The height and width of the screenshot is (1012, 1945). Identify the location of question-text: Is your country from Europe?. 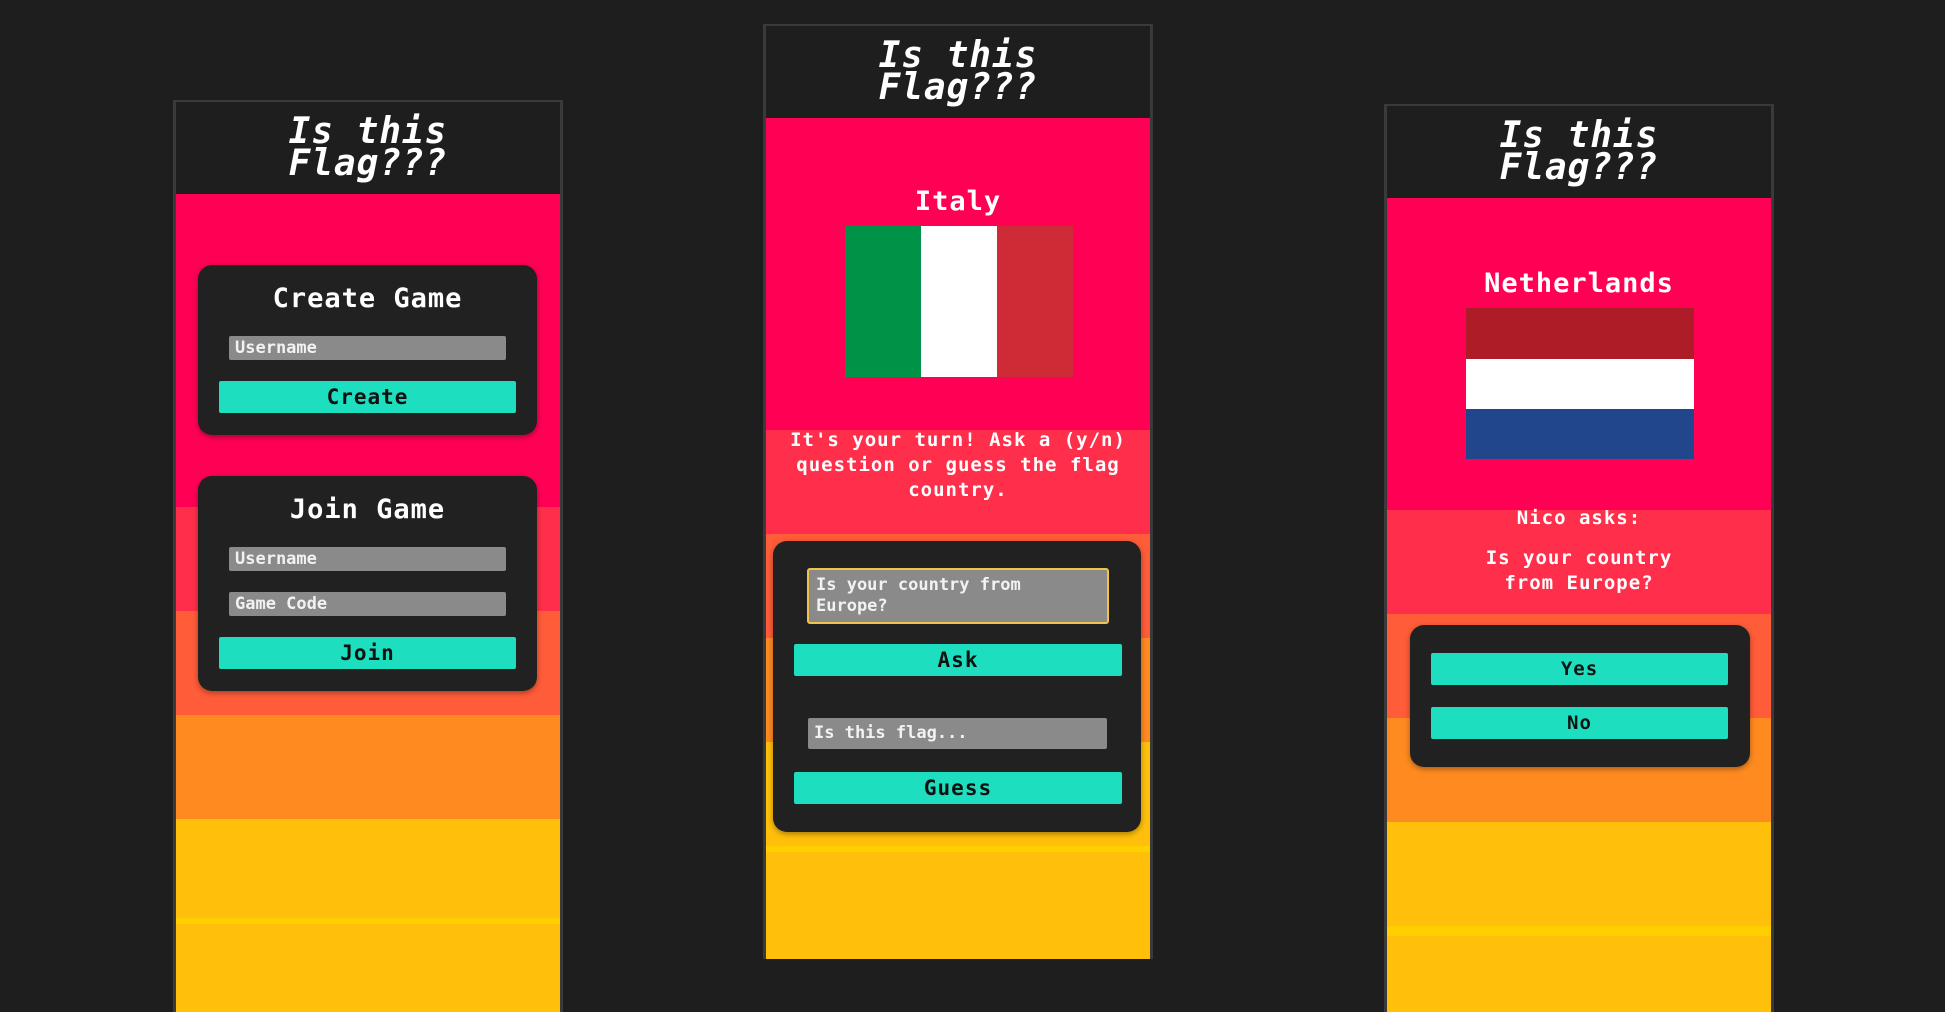
(1579, 570).